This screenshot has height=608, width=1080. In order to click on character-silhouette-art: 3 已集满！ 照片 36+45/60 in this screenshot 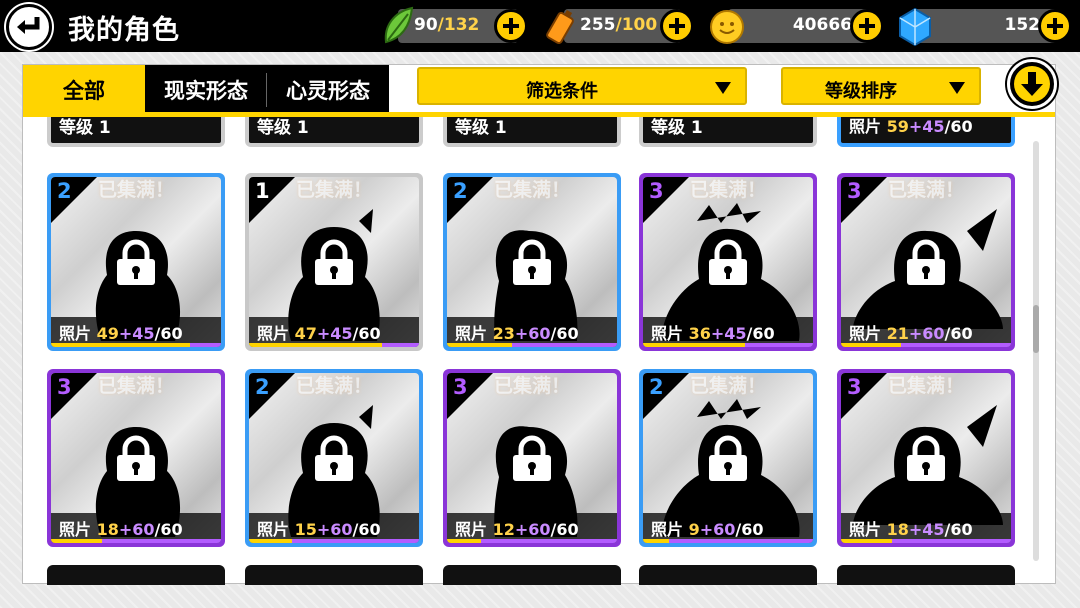, I will do `click(728, 262)`.